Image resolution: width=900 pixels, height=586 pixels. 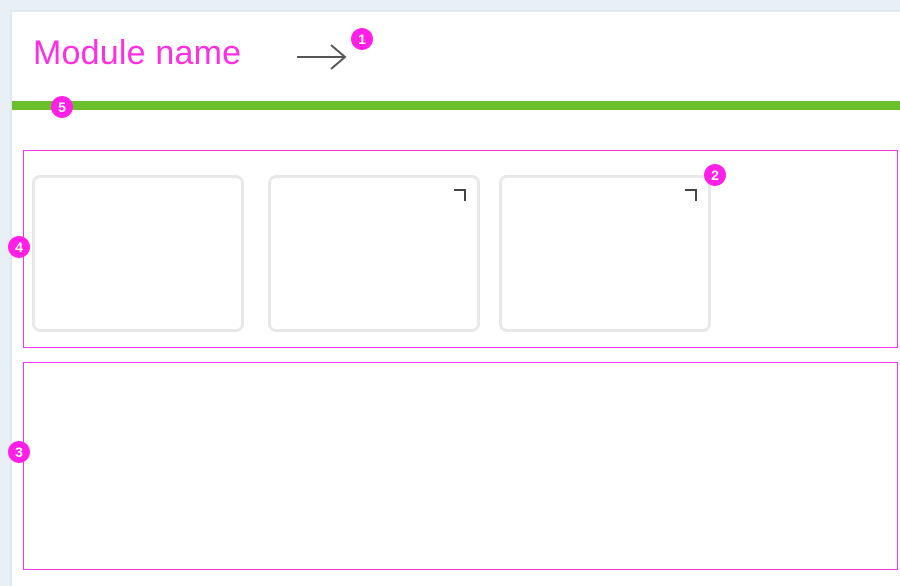 What do you see at coordinates (715, 175) in the screenshot?
I see `annotation-badge-2: 2` at bounding box center [715, 175].